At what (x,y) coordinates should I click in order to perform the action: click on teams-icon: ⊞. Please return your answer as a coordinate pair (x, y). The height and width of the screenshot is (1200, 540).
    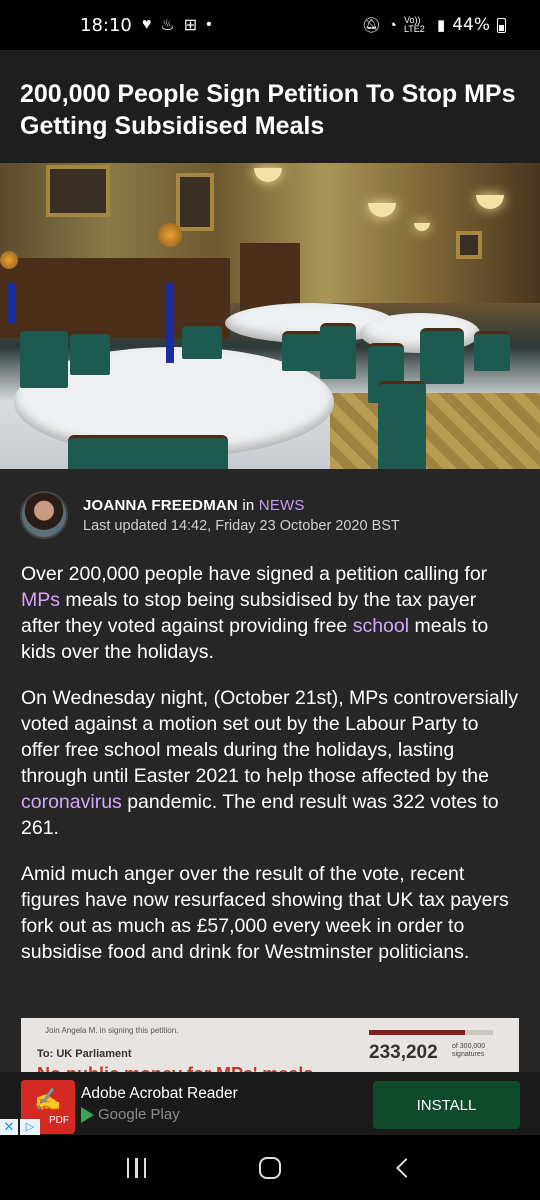
    Looking at the image, I should click on (190, 25).